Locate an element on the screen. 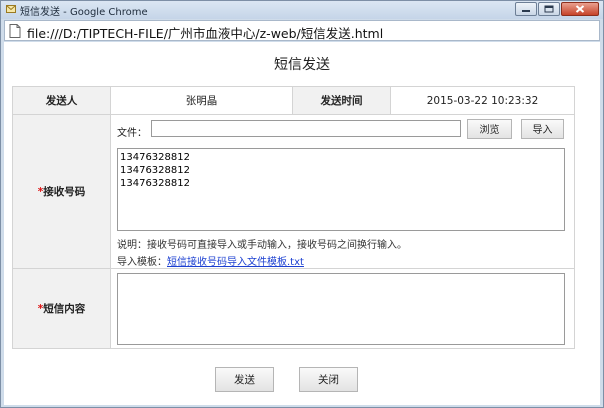 This screenshot has height=408, width=604. sms-content-label-text: 短信内容 is located at coordinates (64, 309).